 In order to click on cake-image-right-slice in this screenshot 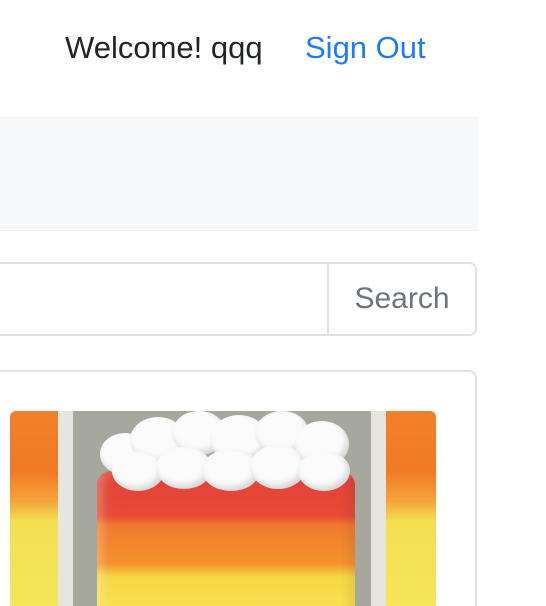, I will do `click(411, 508)`.